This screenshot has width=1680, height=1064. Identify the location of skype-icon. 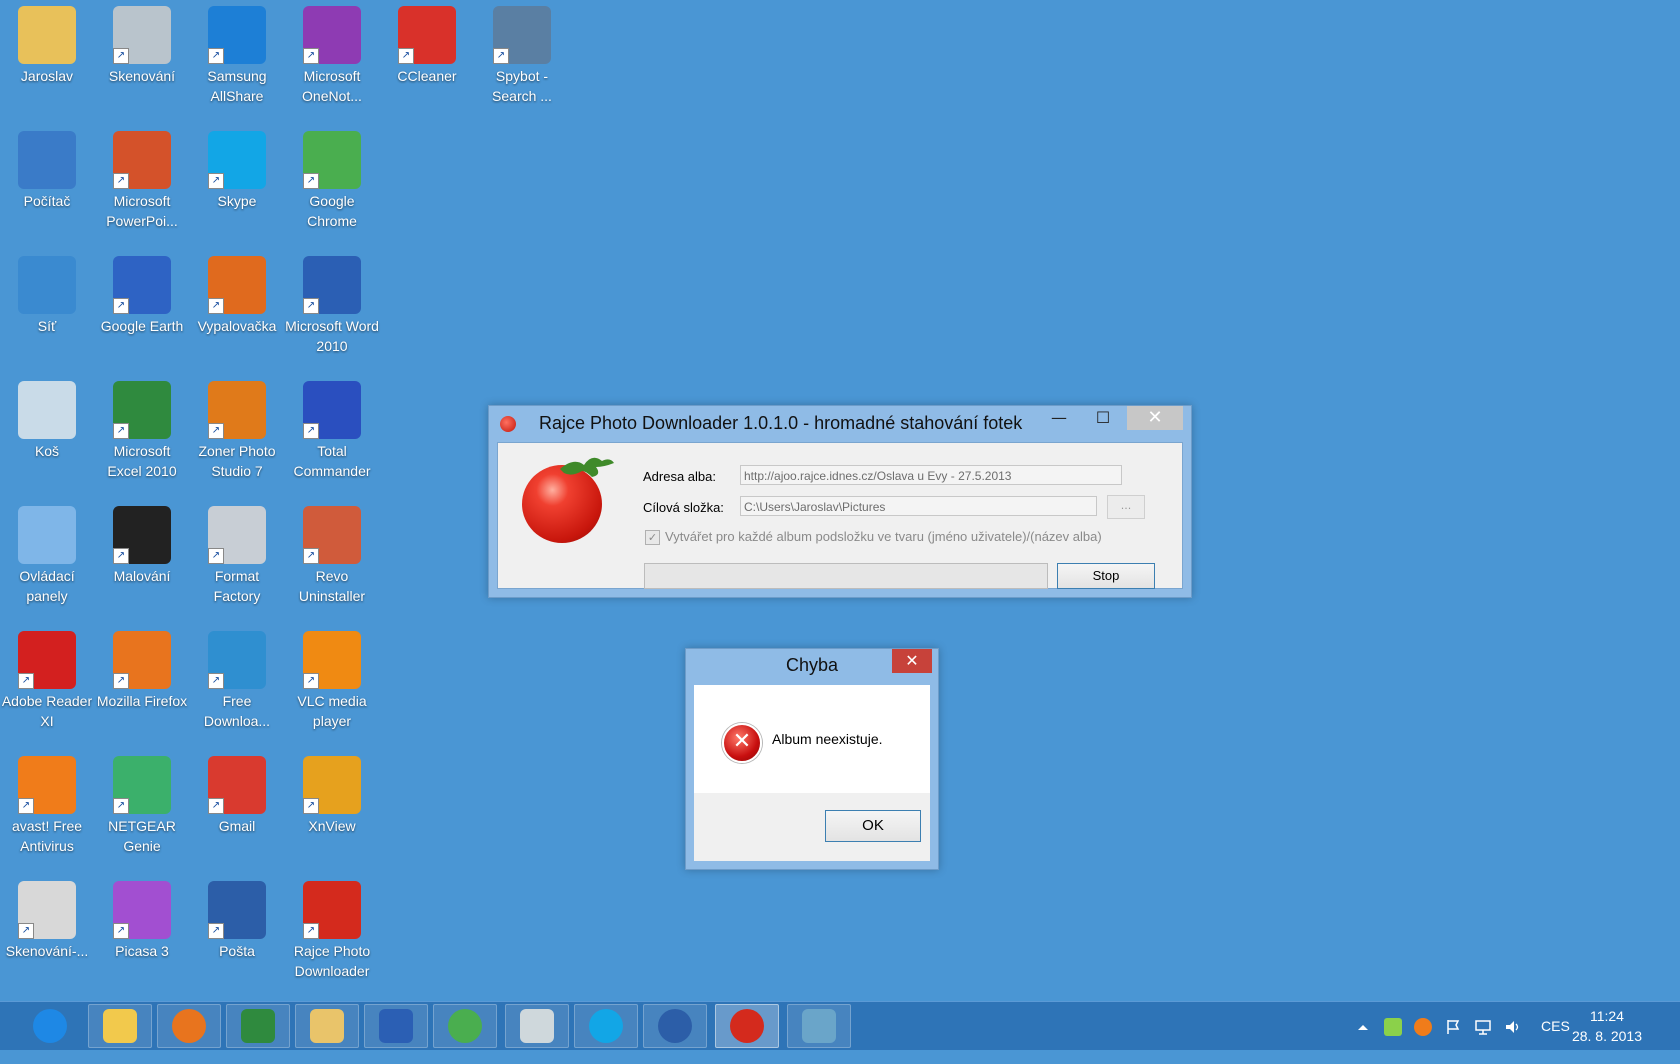
(606, 1026).